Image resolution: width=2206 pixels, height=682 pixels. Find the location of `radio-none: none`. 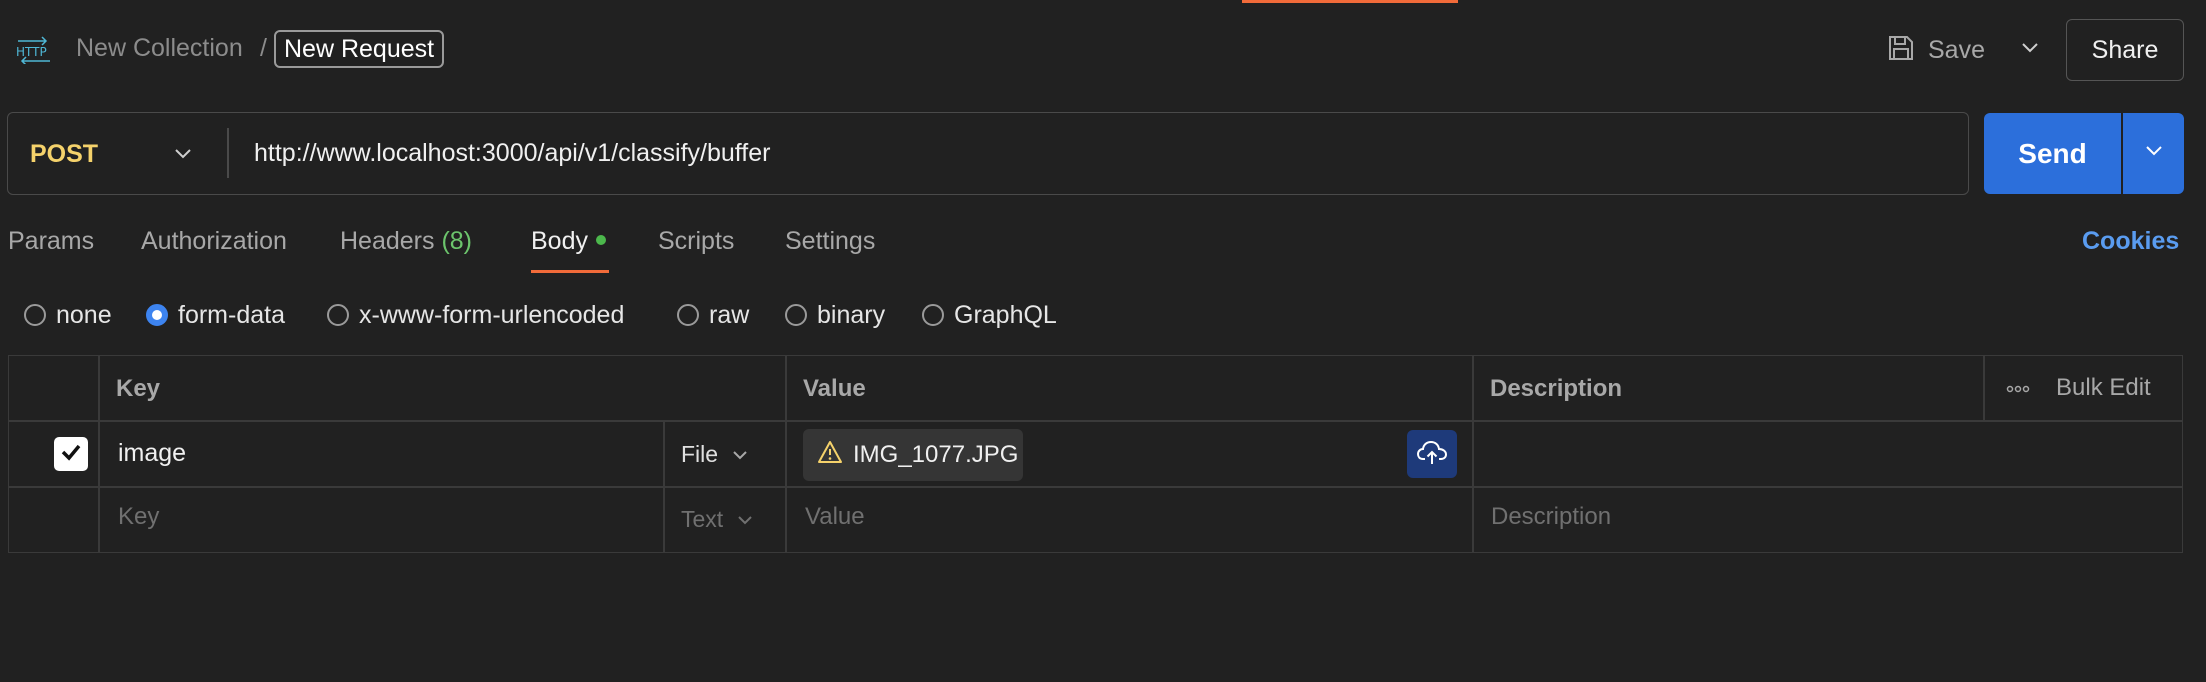

radio-none: none is located at coordinates (68, 315).